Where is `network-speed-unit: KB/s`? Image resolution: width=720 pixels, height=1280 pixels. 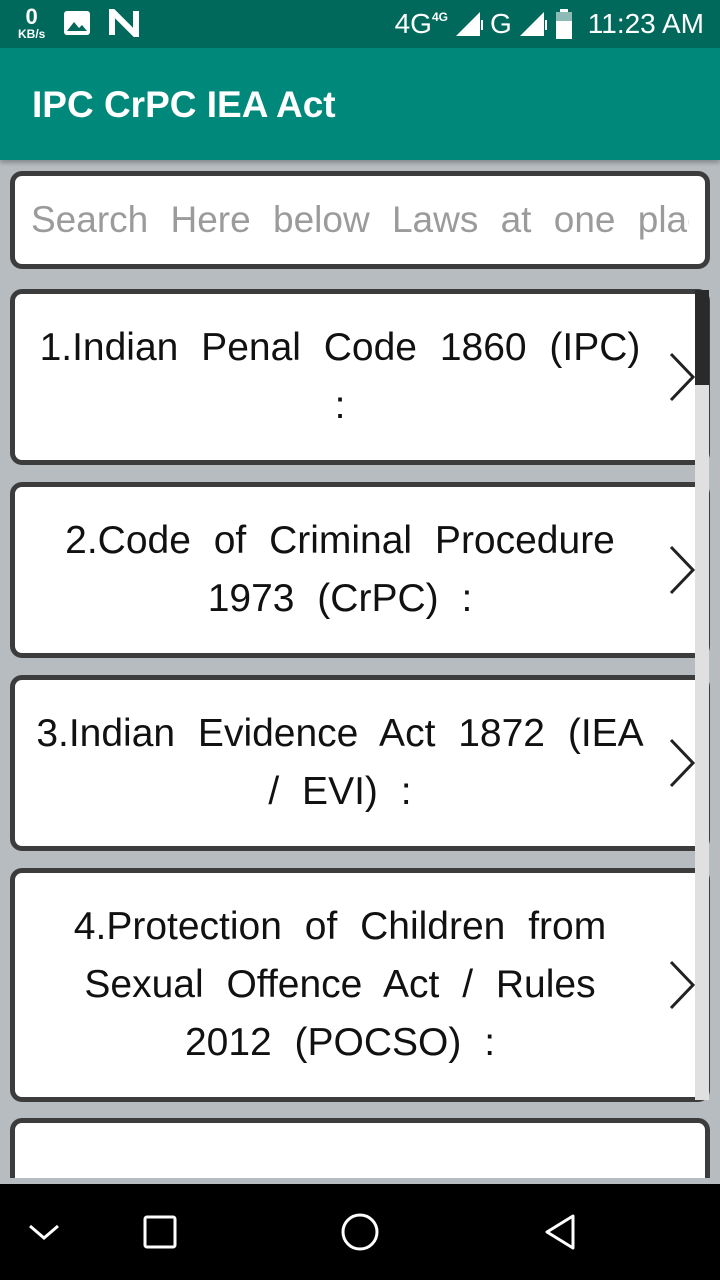
network-speed-unit: KB/s is located at coordinates (32, 34).